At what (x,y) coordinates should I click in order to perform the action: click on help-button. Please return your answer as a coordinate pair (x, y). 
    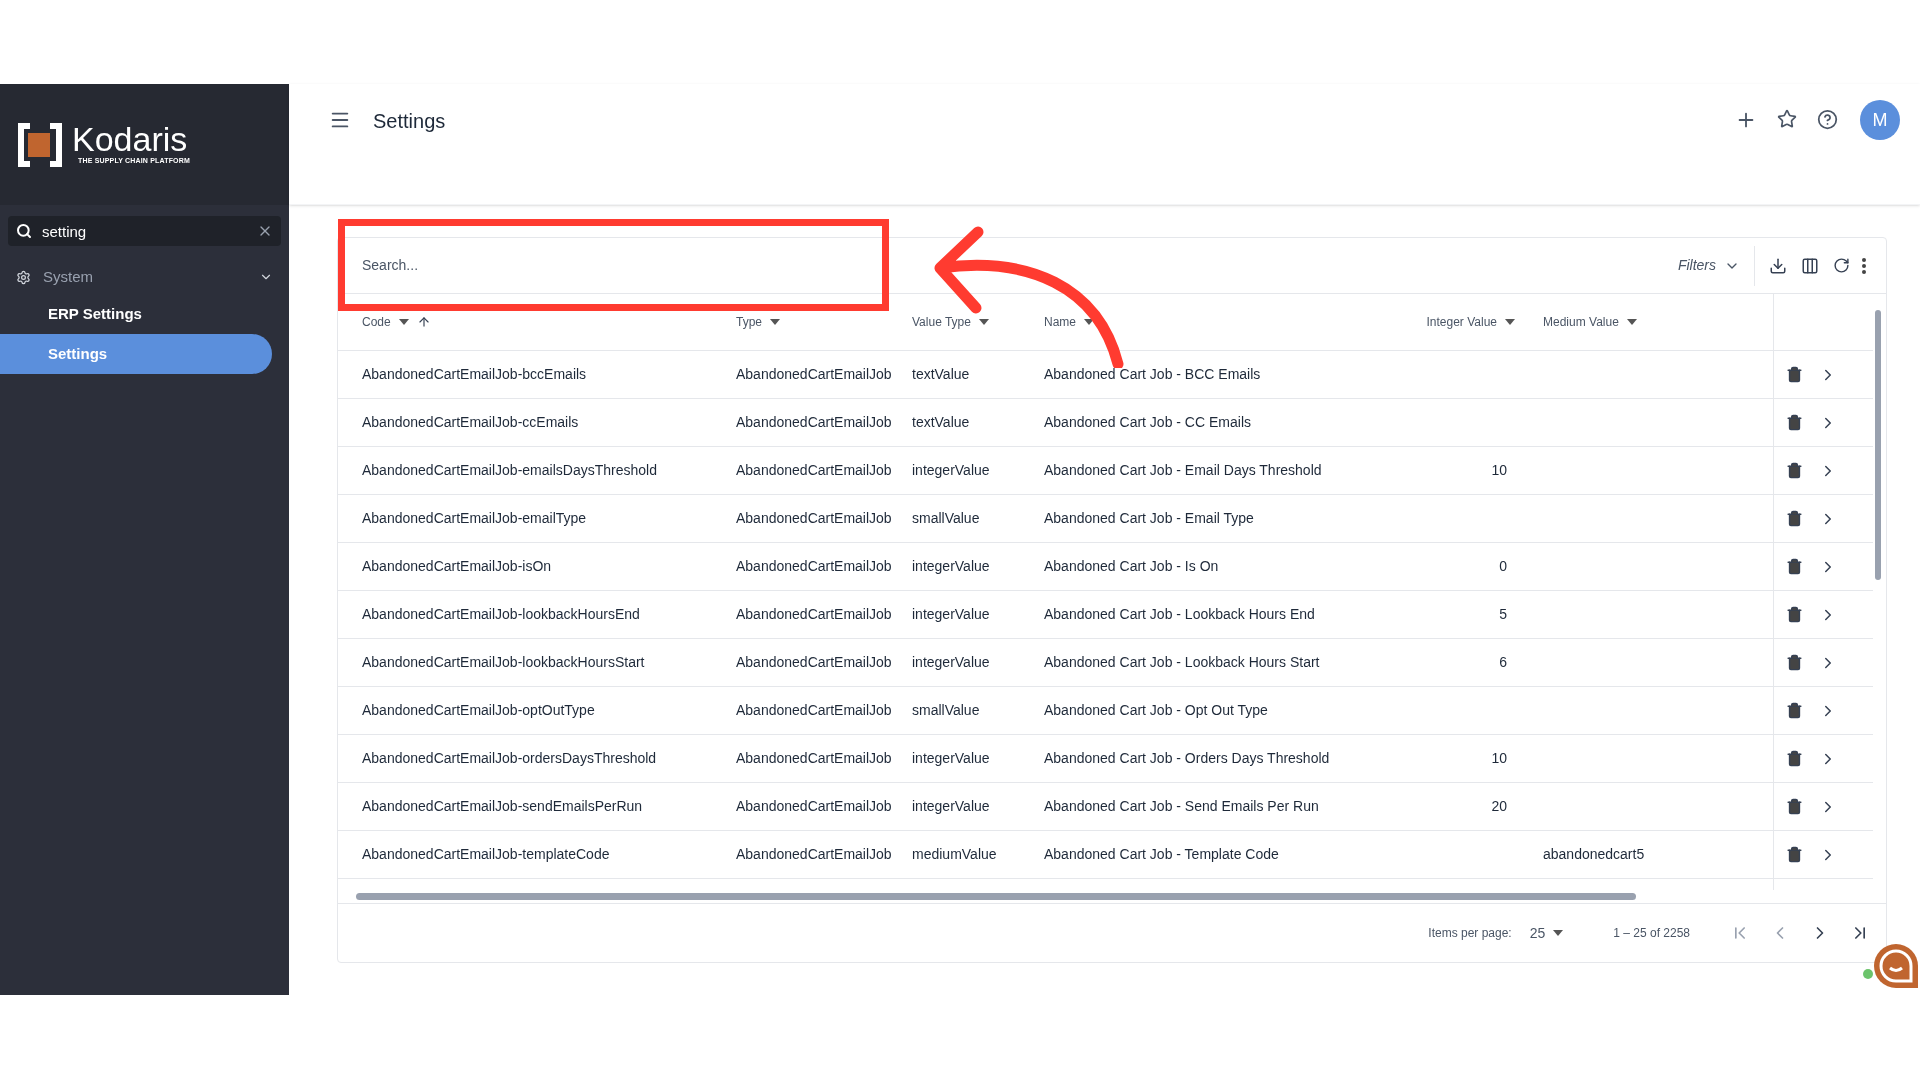
    Looking at the image, I should click on (1827, 119).